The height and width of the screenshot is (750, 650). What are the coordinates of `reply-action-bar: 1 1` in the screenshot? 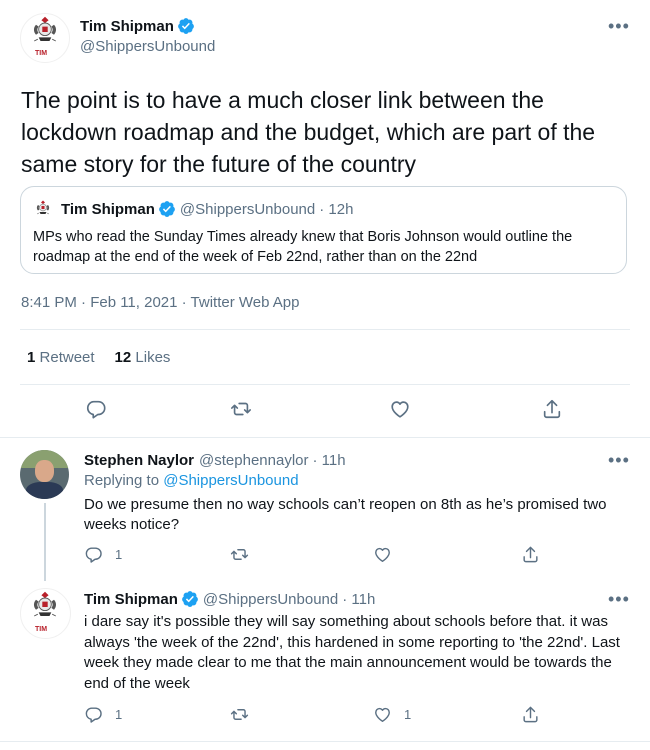 It's located at (354, 716).